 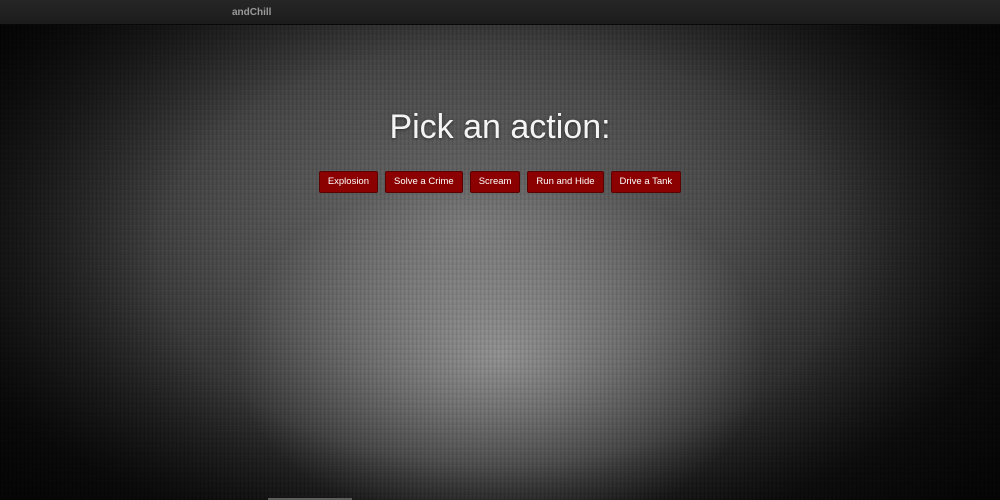 I want to click on run-and-hide-button: Run and Hide, so click(x=565, y=182).